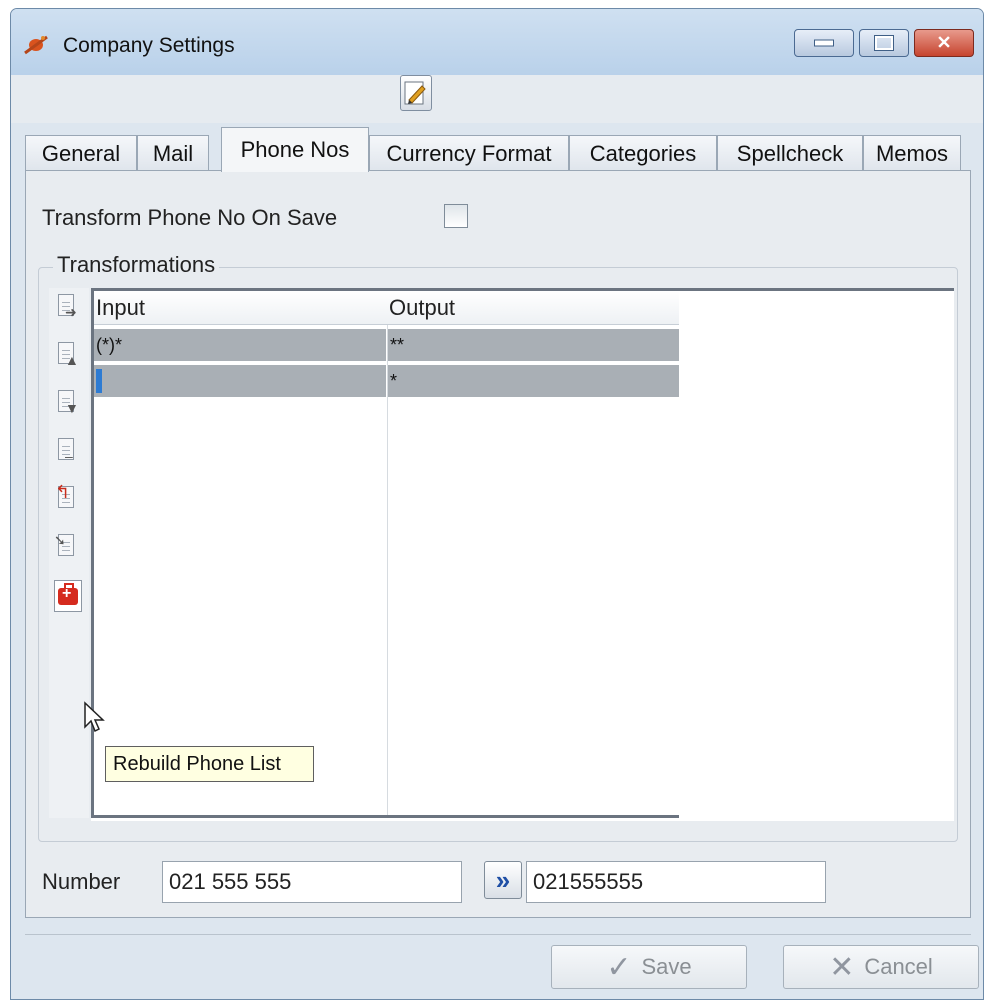 This screenshot has height=1003, width=990. What do you see at coordinates (149, 45) in the screenshot?
I see `window-title: Company Settings` at bounding box center [149, 45].